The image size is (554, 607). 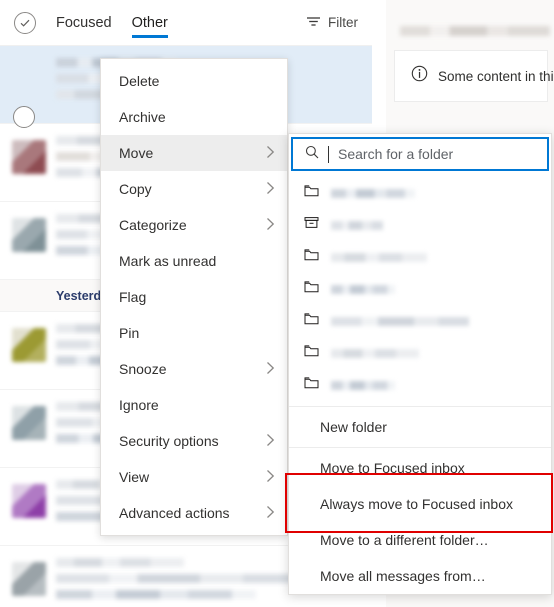 I want to click on menu-item-label: Security options, so click(x=169, y=441).